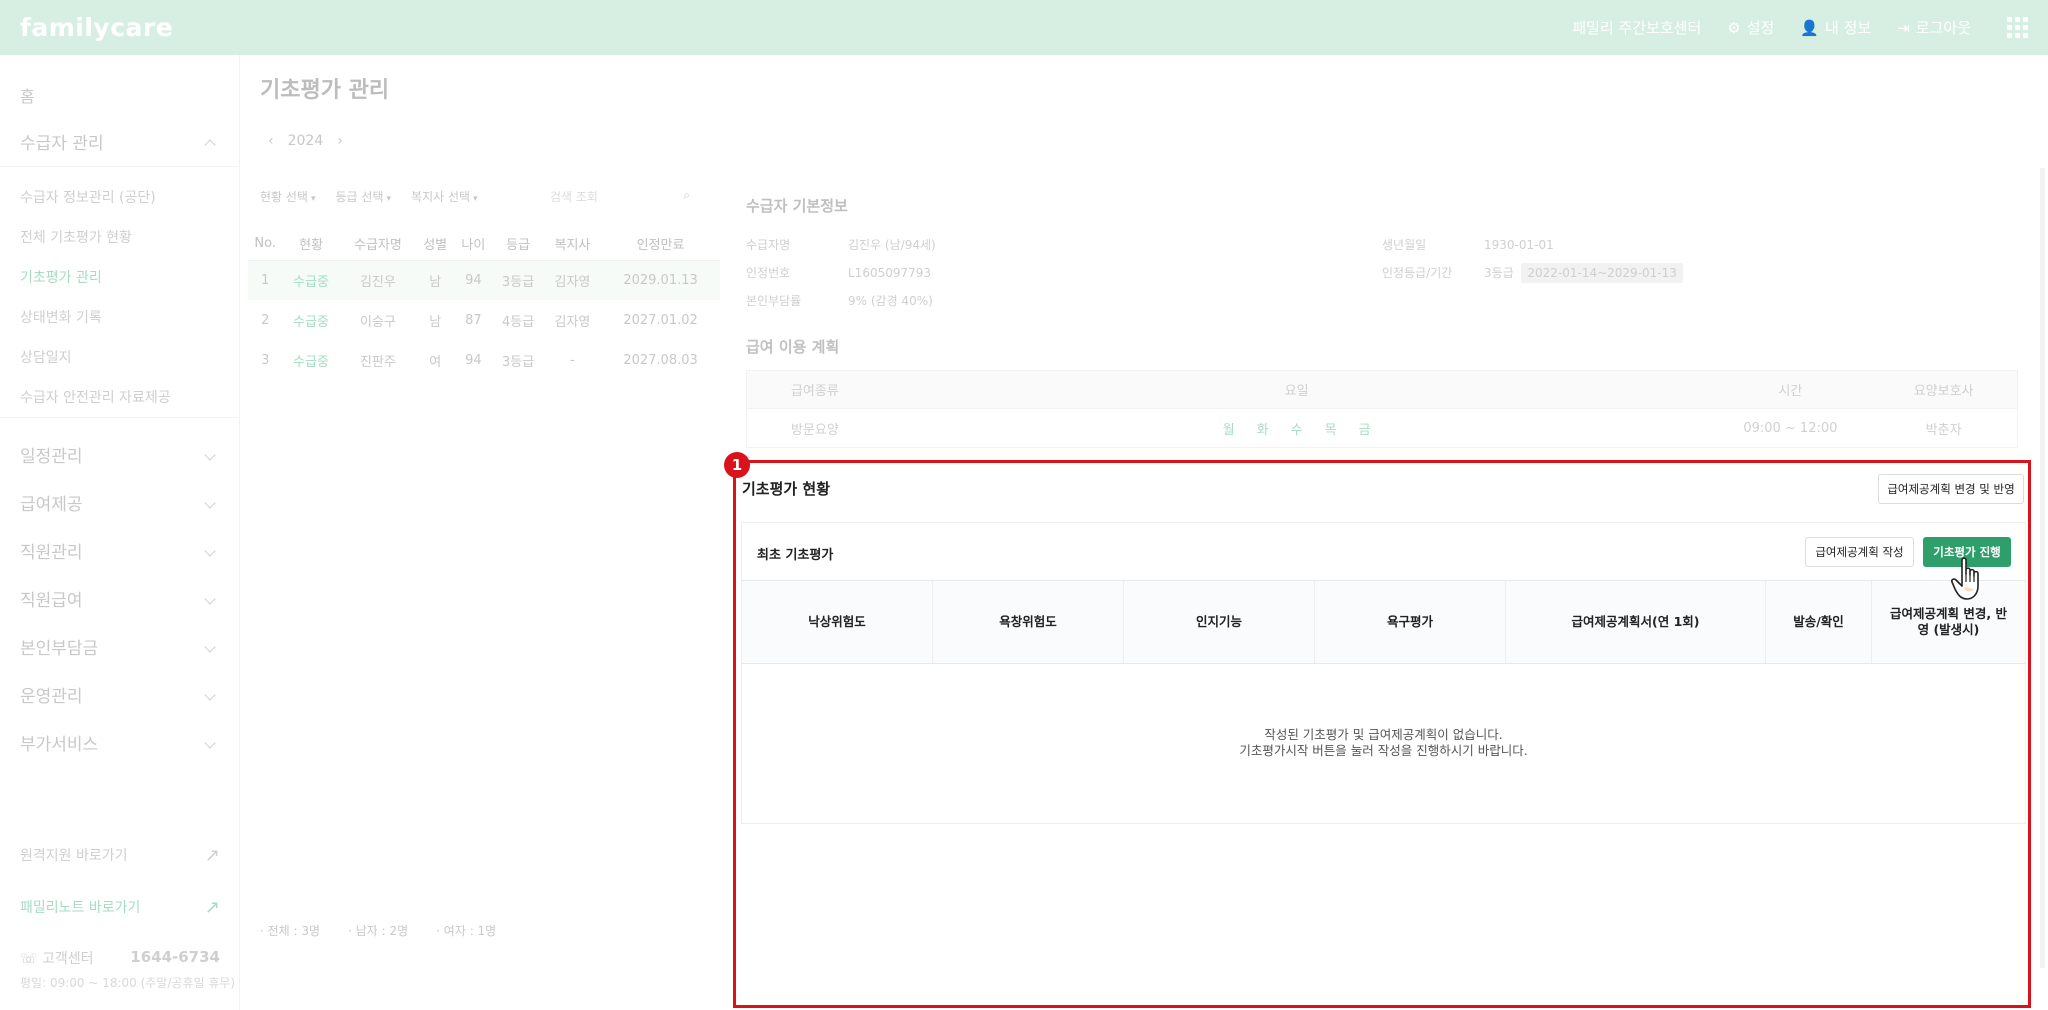  What do you see at coordinates (120, 907) in the screenshot?
I see `family-note-link: 패밀리노트 바로가기 ↗` at bounding box center [120, 907].